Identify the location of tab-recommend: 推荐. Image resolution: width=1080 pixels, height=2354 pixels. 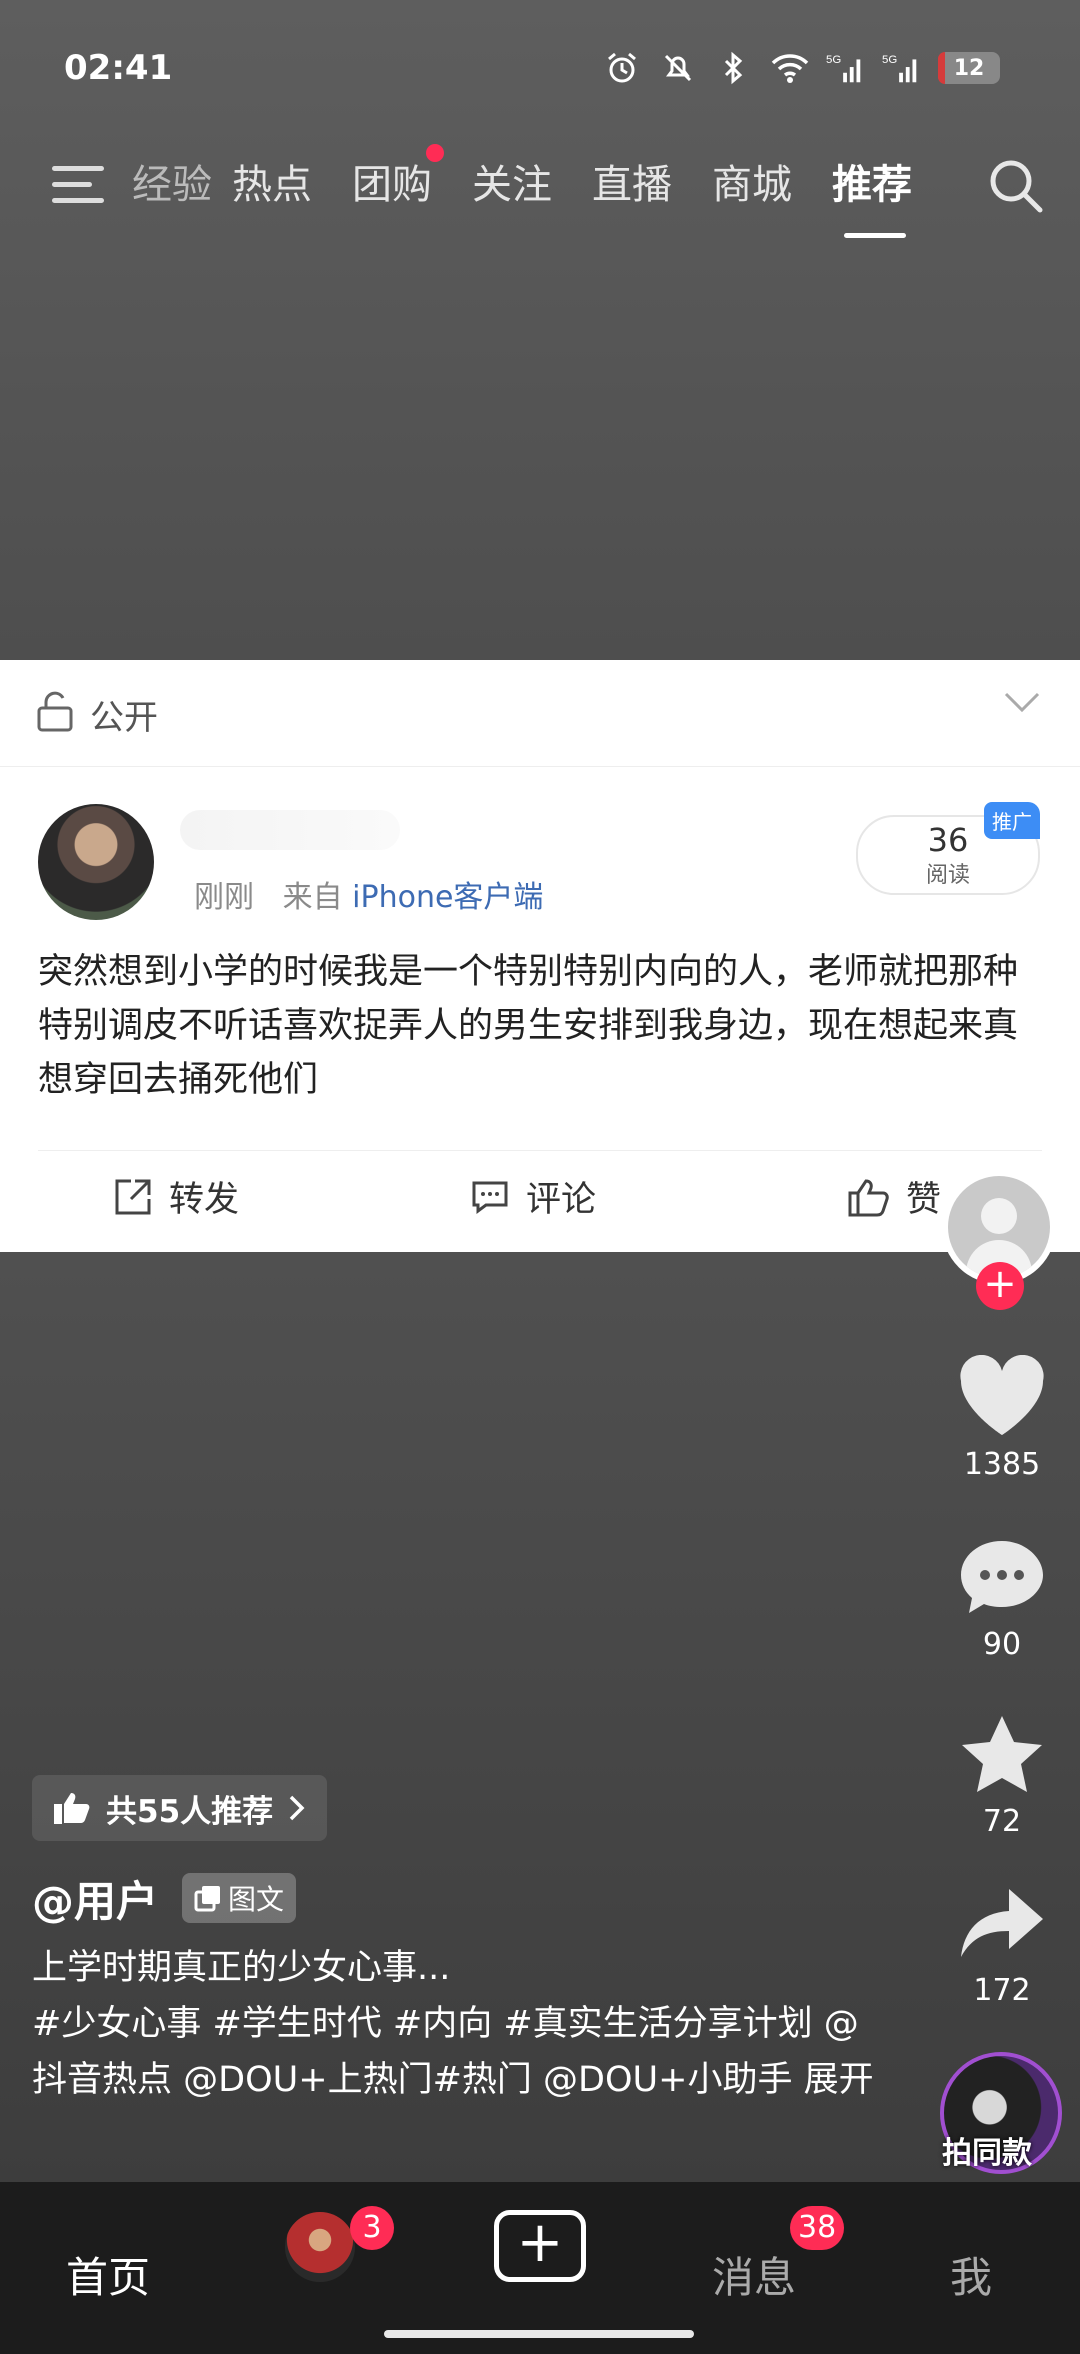
(872, 194).